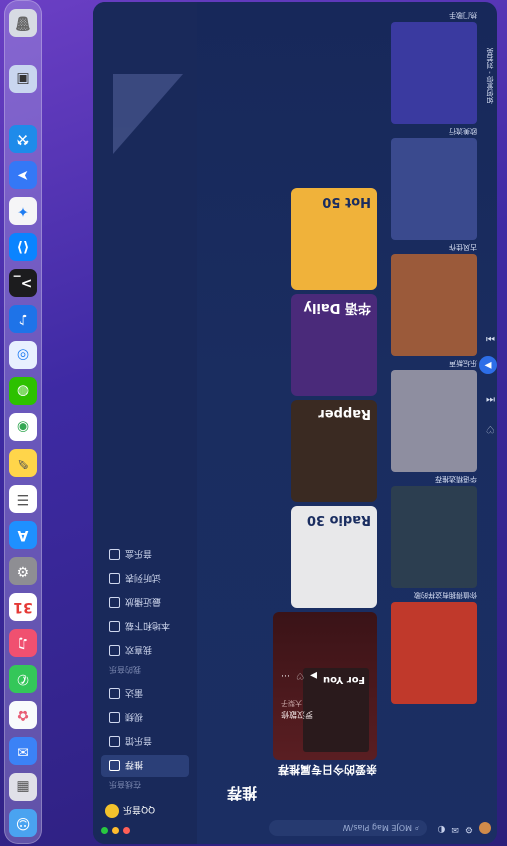  I want to click on sidebar-item-label: 音乐盒, so click(139, 553).